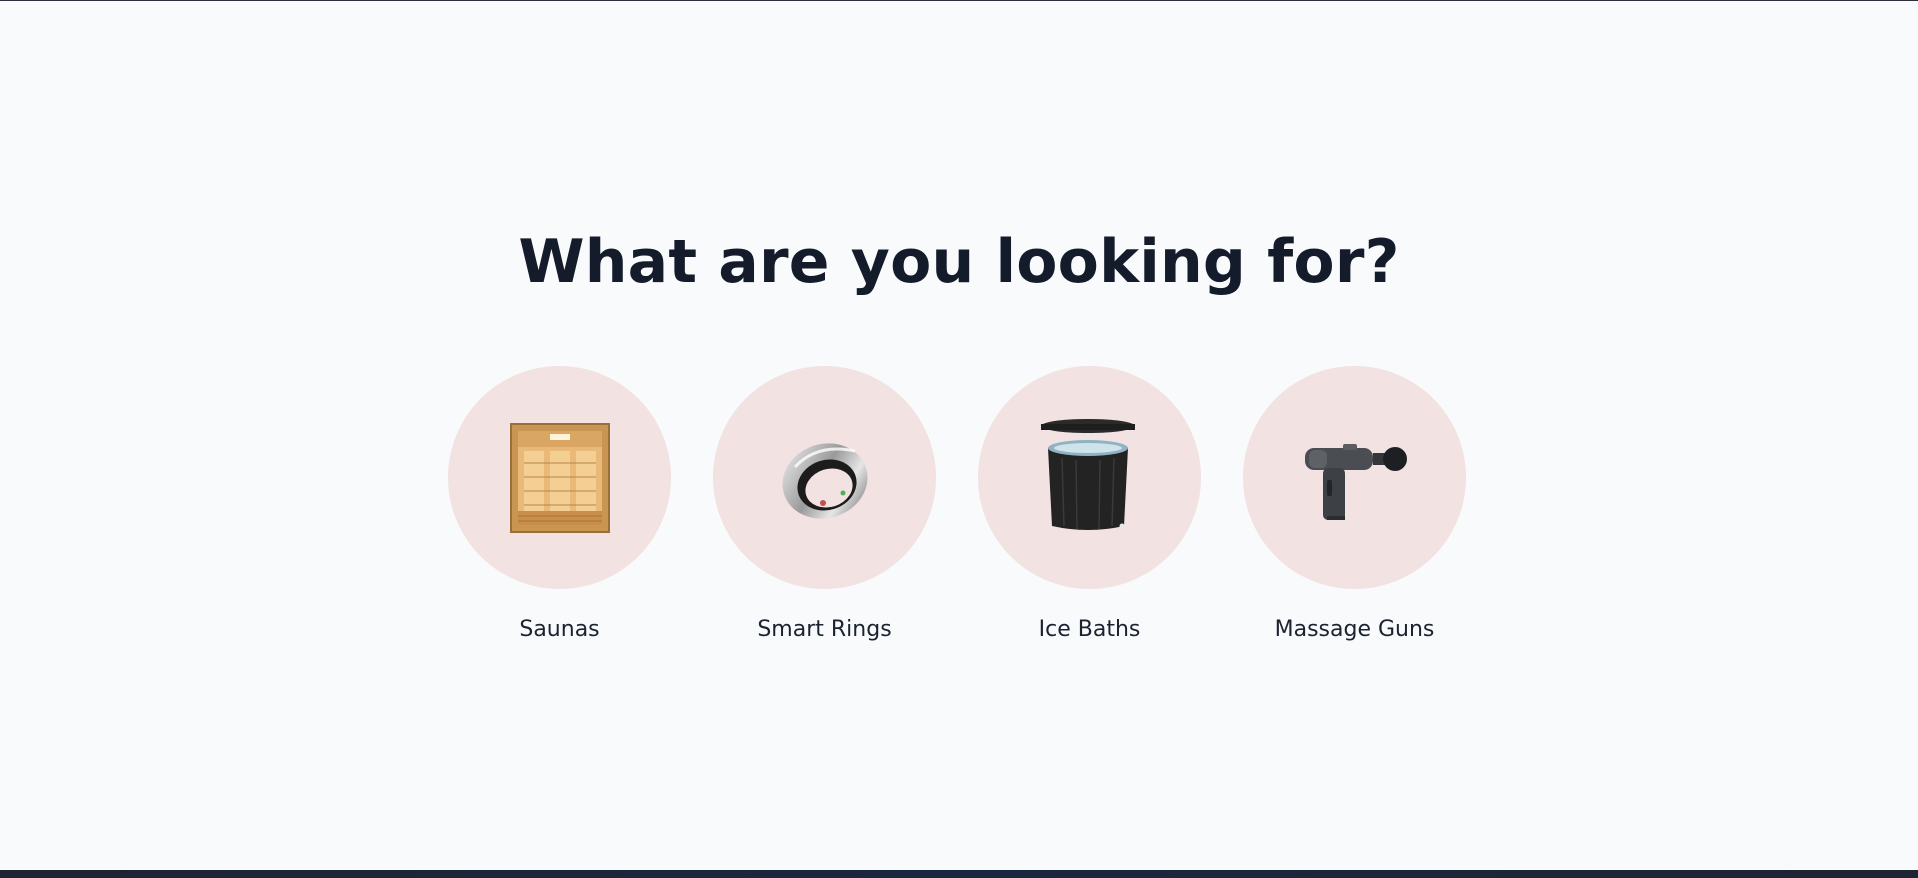 The height and width of the screenshot is (878, 1918). What do you see at coordinates (1355, 630) in the screenshot?
I see `category-label: Massage Guns` at bounding box center [1355, 630].